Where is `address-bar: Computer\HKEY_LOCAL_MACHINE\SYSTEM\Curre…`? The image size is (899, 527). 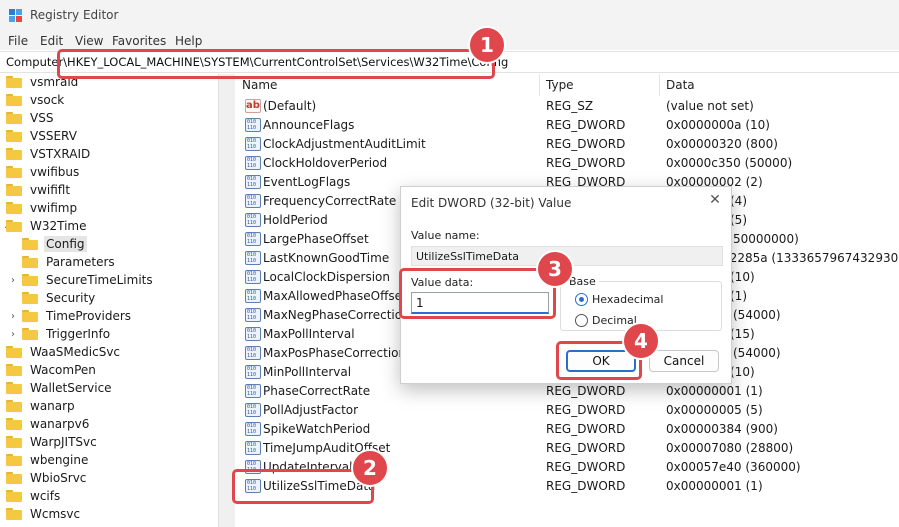 address-bar: Computer\HKEY_LOCAL_MACHINE\SYSTEM\Curre… is located at coordinates (449, 62).